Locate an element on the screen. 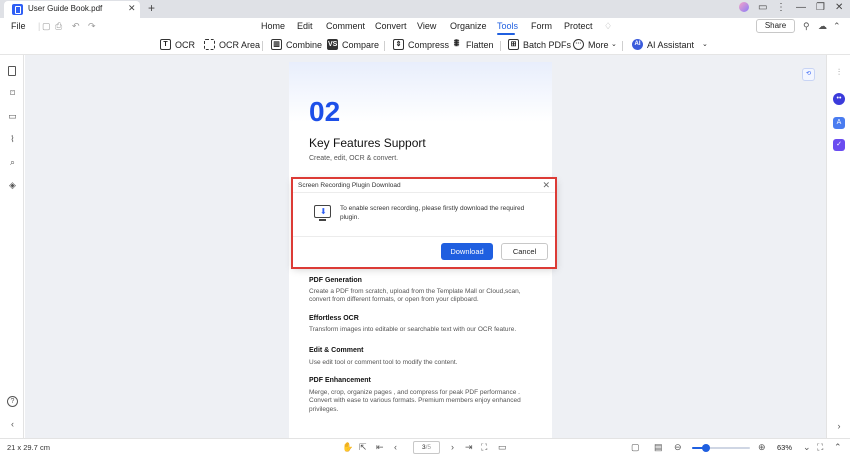 This screenshot has height=456, width=850. check-icon: ✓ is located at coordinates (839, 145).